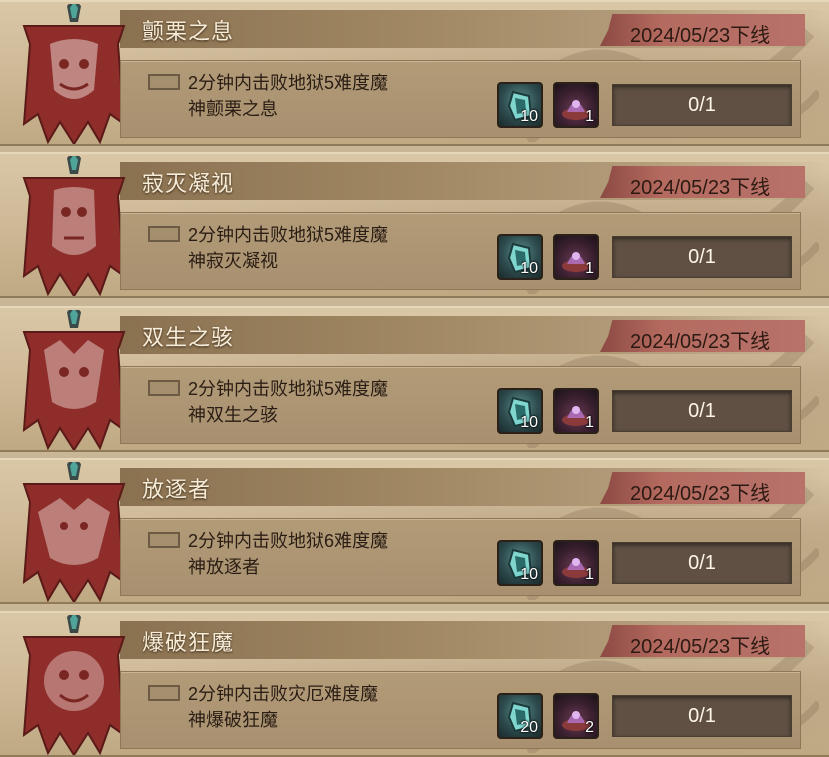  I want to click on objective-description: 2分钟内击败地狱5难度魔 神寂灭凝视, so click(315, 248).